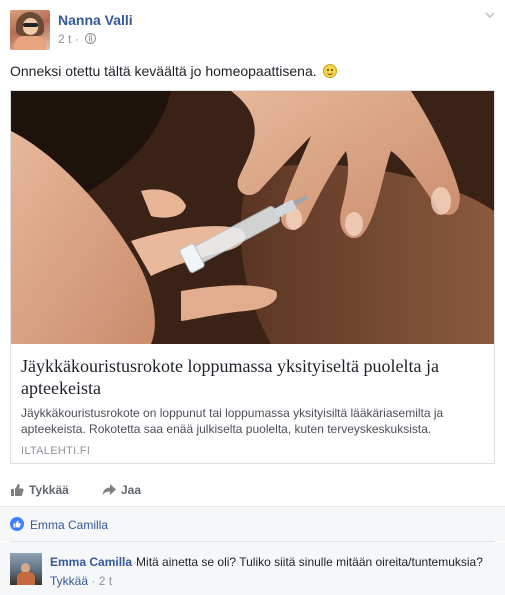  Describe the element at coordinates (91, 562) in the screenshot. I see `comment-author: Emma Camilla` at that location.